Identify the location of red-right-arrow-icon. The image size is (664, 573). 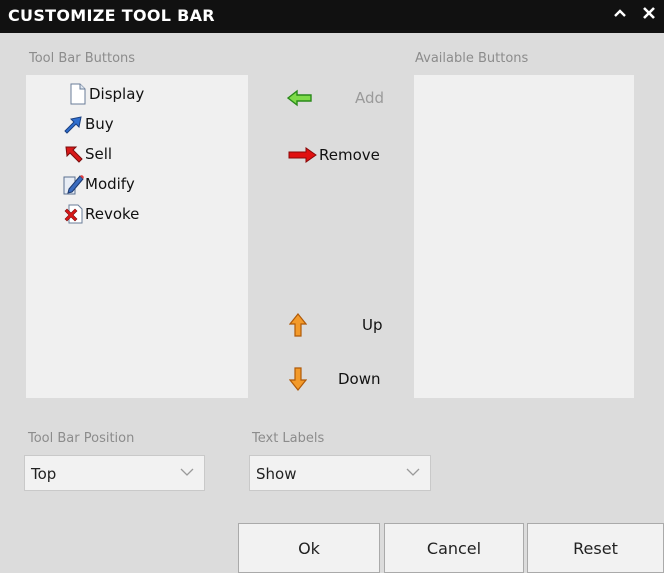
(302, 155).